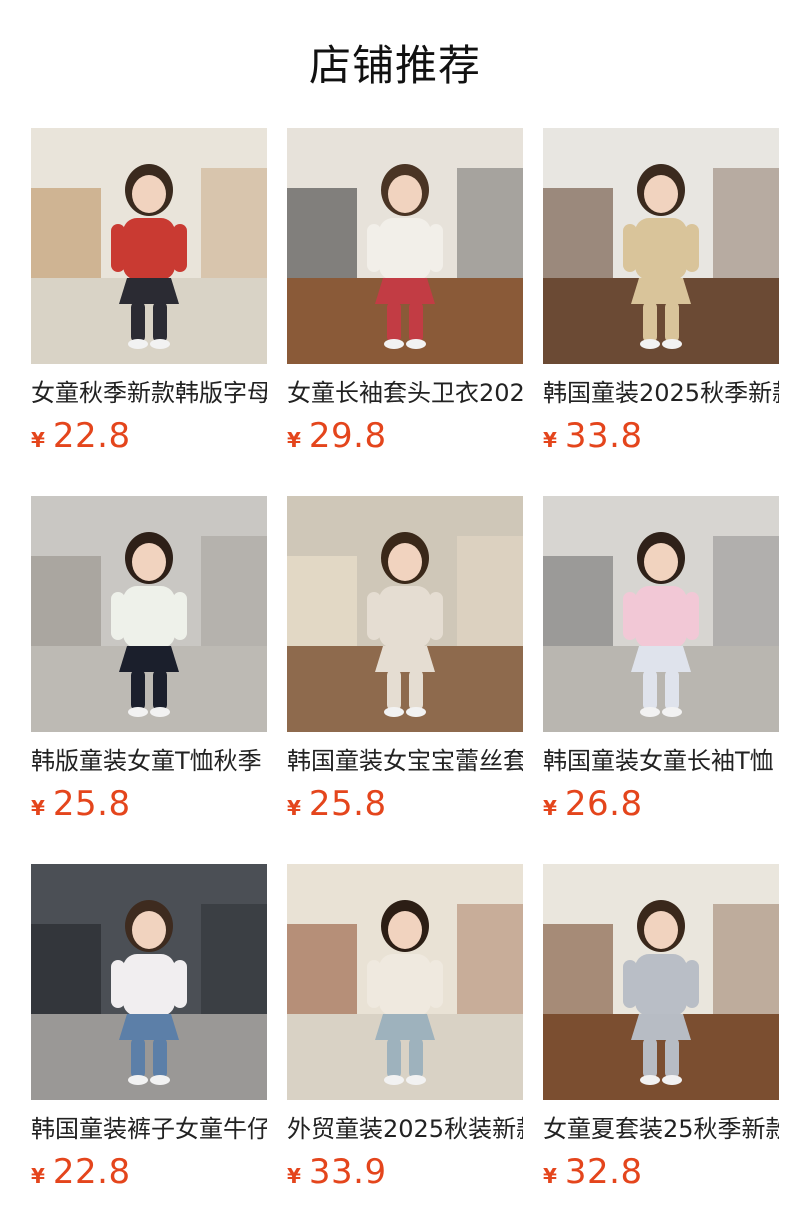 This screenshot has width=790, height=1232. What do you see at coordinates (603, 1172) in the screenshot?
I see `price-amount: 32.8` at bounding box center [603, 1172].